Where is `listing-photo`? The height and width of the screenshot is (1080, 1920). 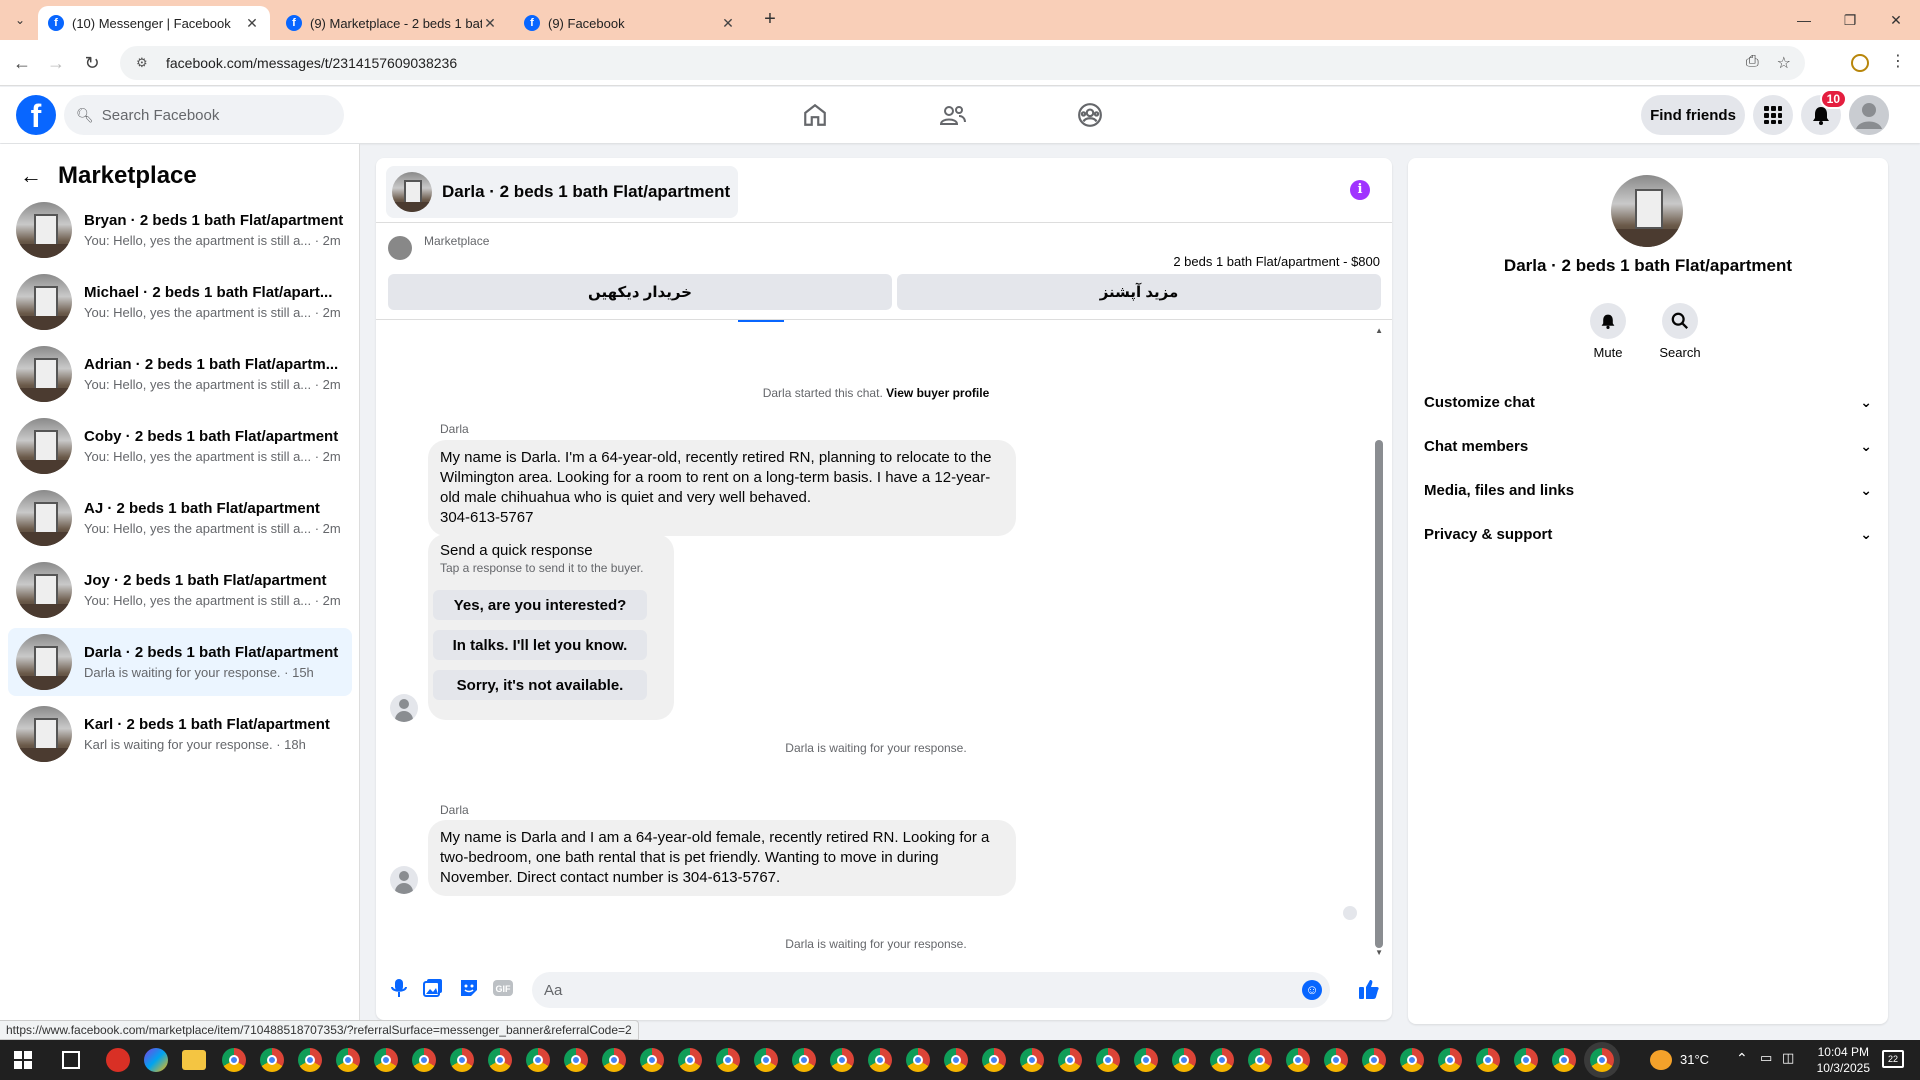 listing-photo is located at coordinates (1647, 211).